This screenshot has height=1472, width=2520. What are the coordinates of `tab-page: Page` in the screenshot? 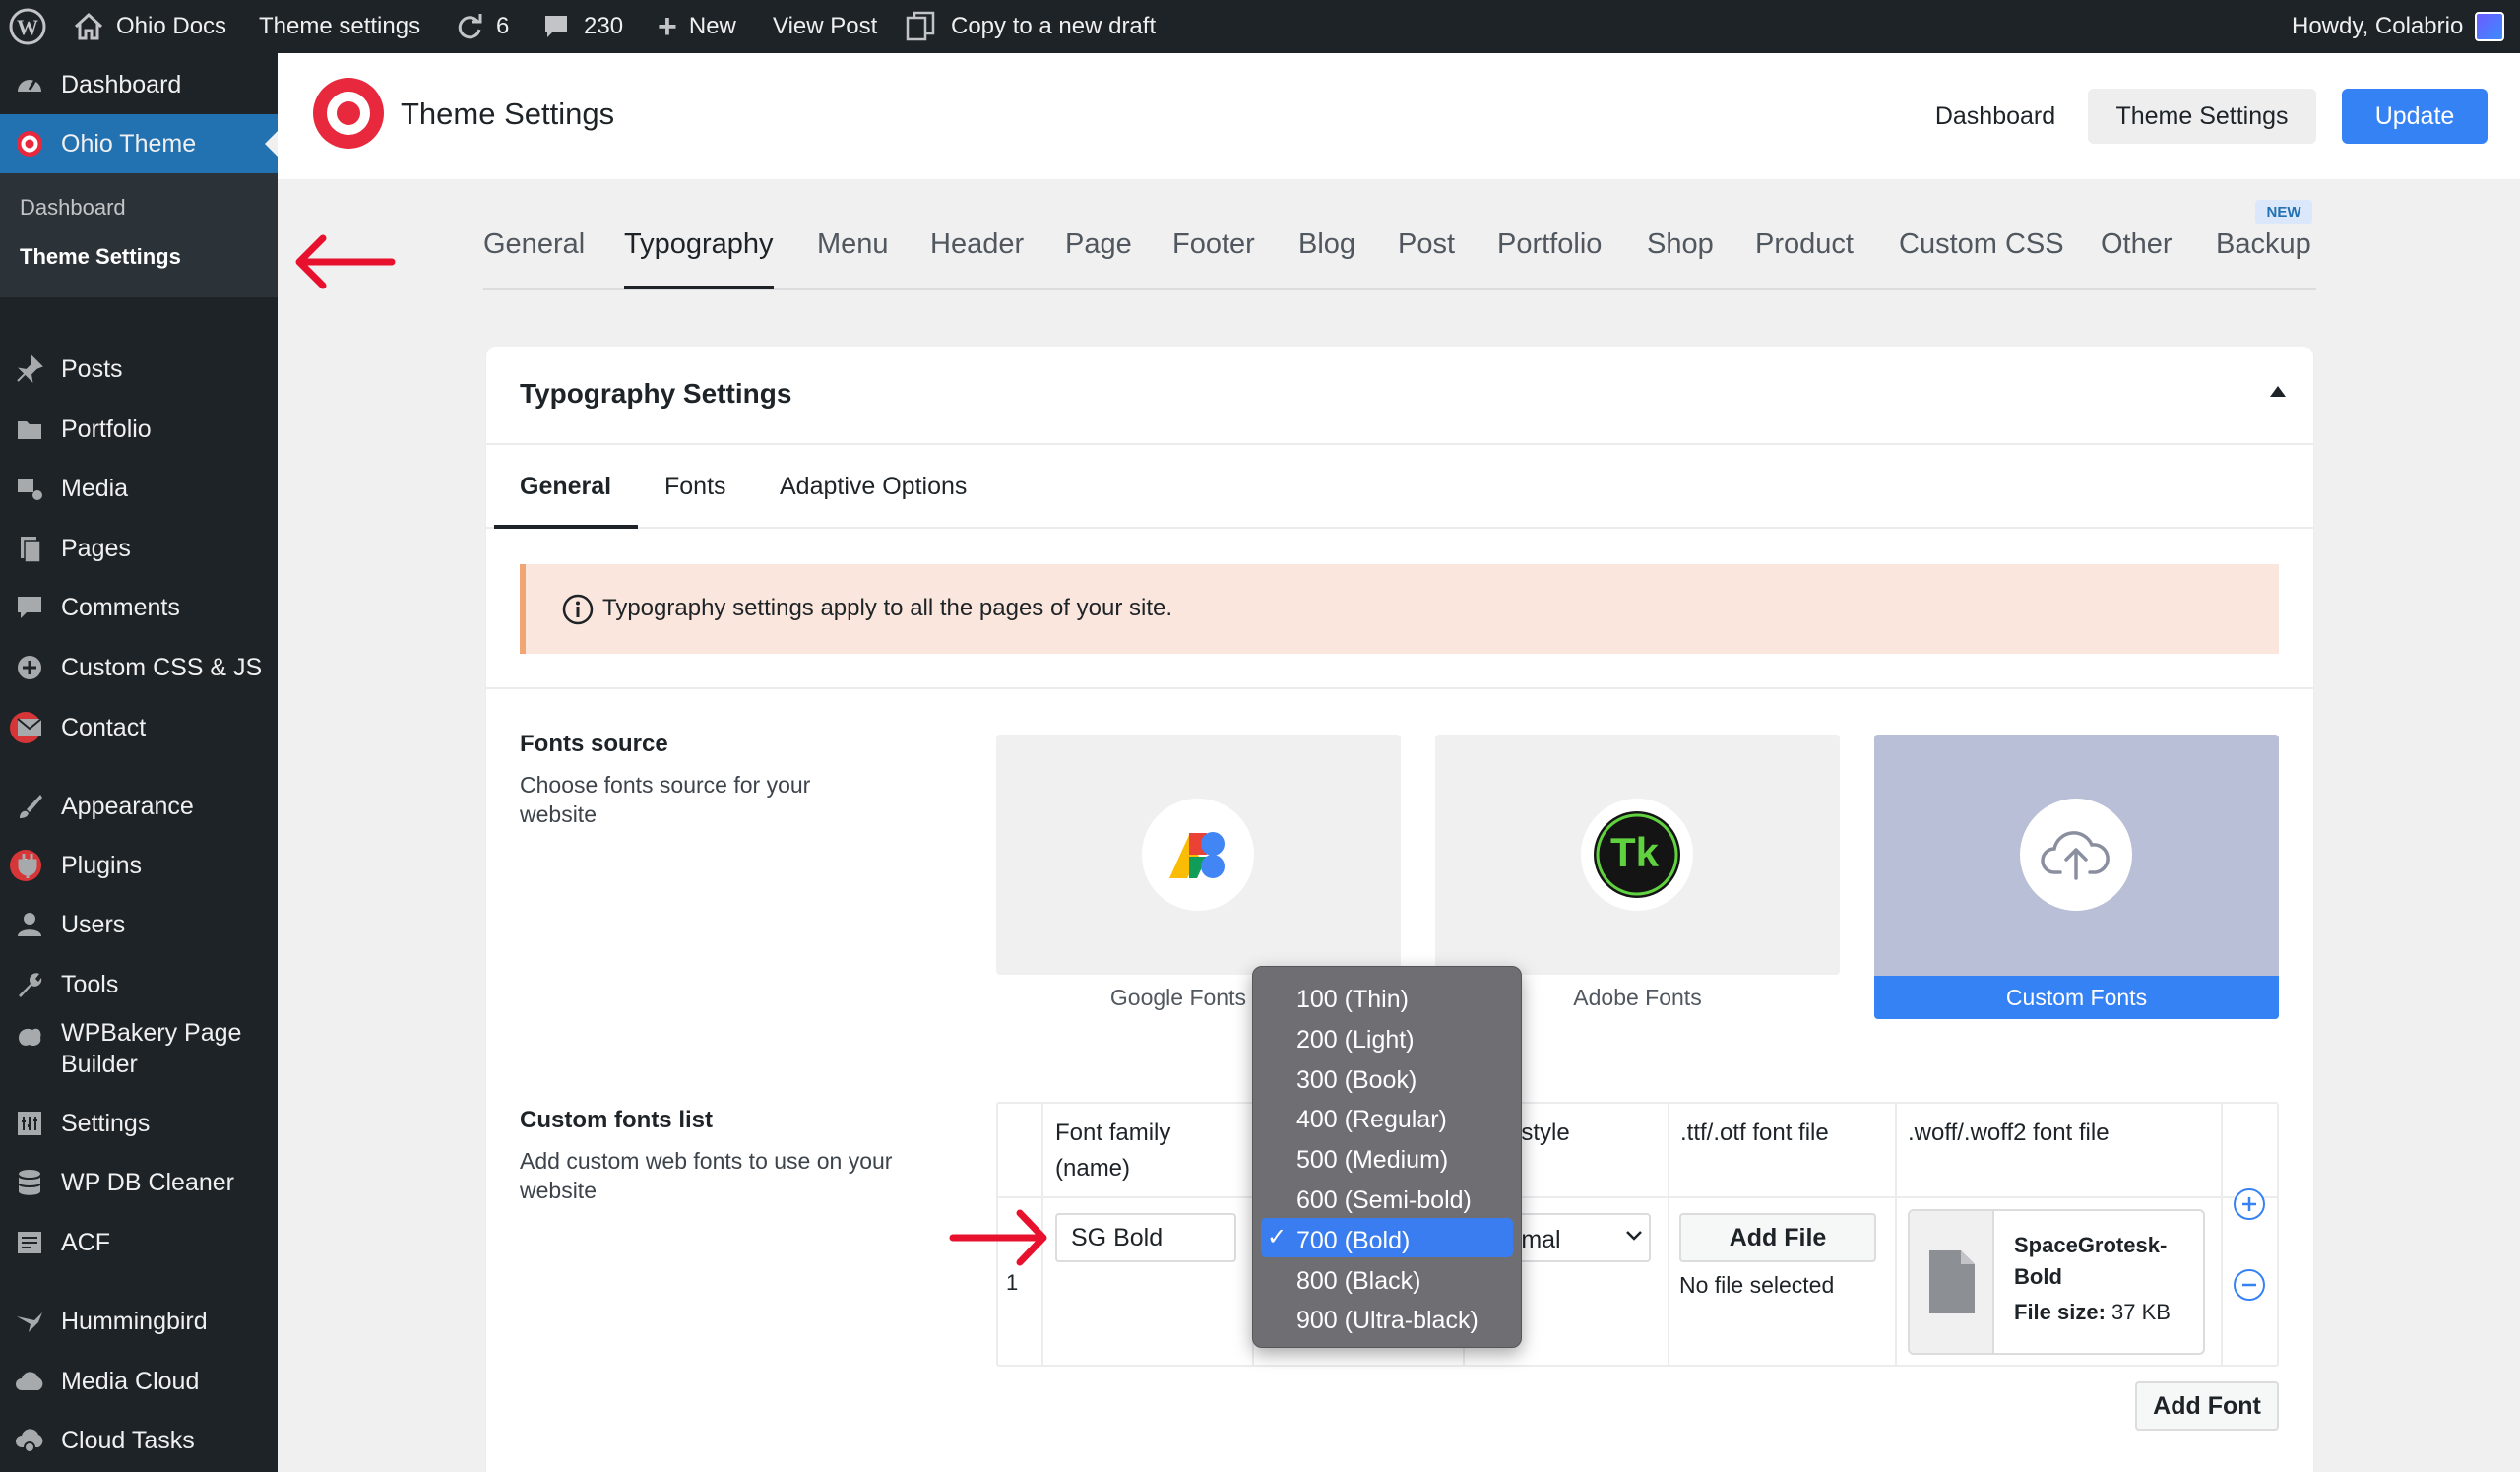 It's located at (1098, 244).